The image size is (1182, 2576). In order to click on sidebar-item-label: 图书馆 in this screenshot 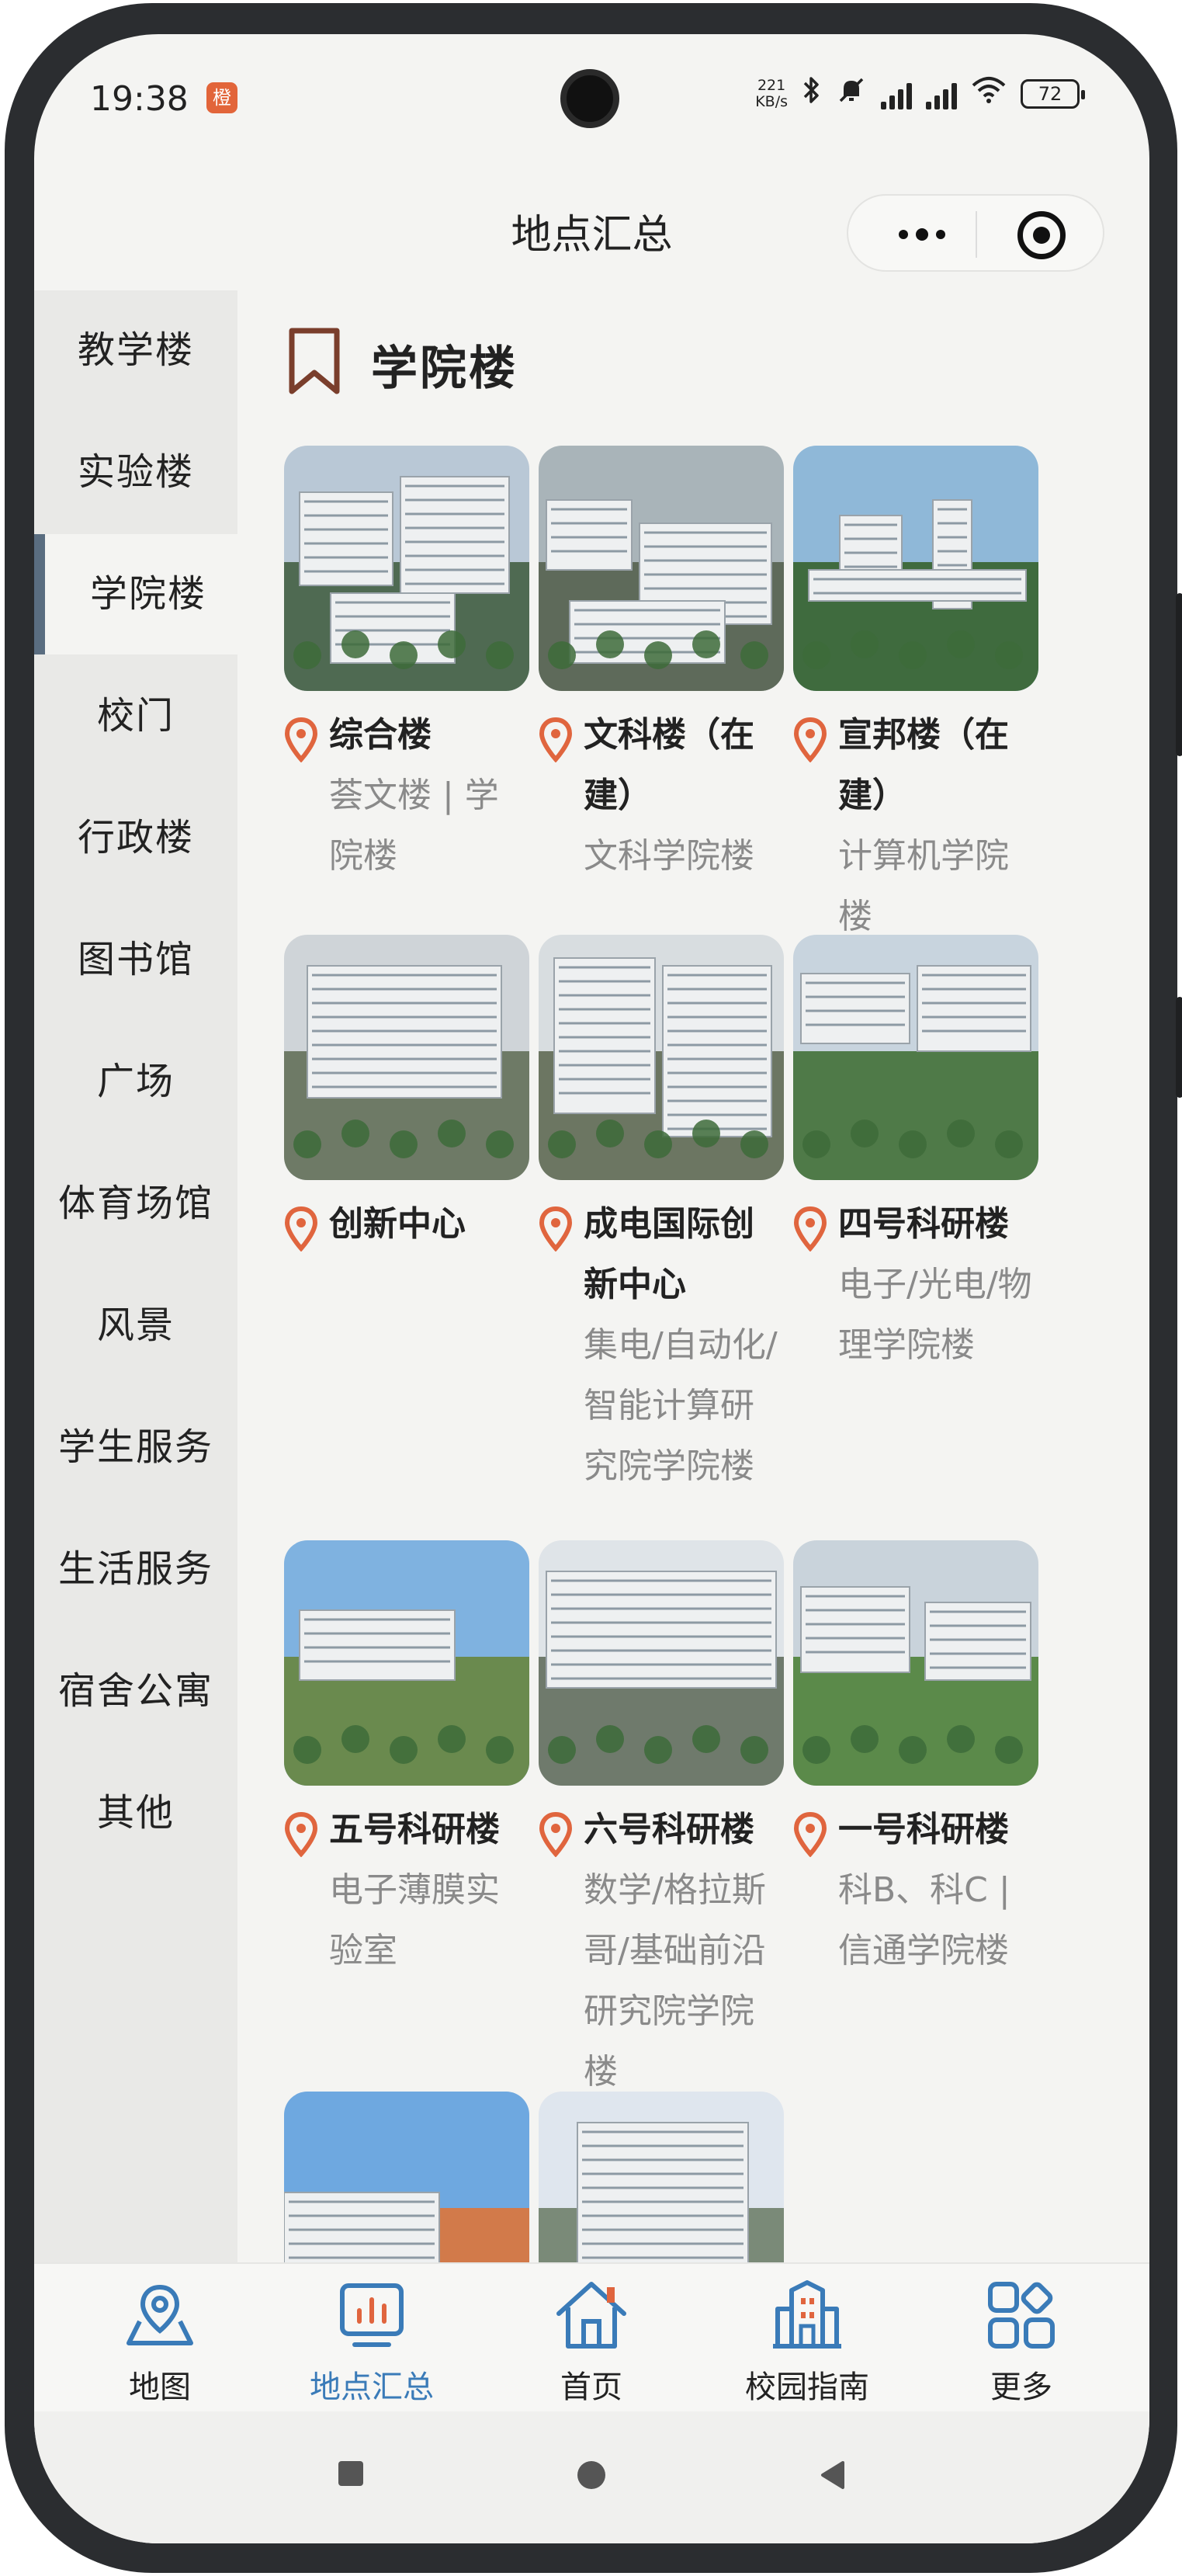, I will do `click(135, 959)`.